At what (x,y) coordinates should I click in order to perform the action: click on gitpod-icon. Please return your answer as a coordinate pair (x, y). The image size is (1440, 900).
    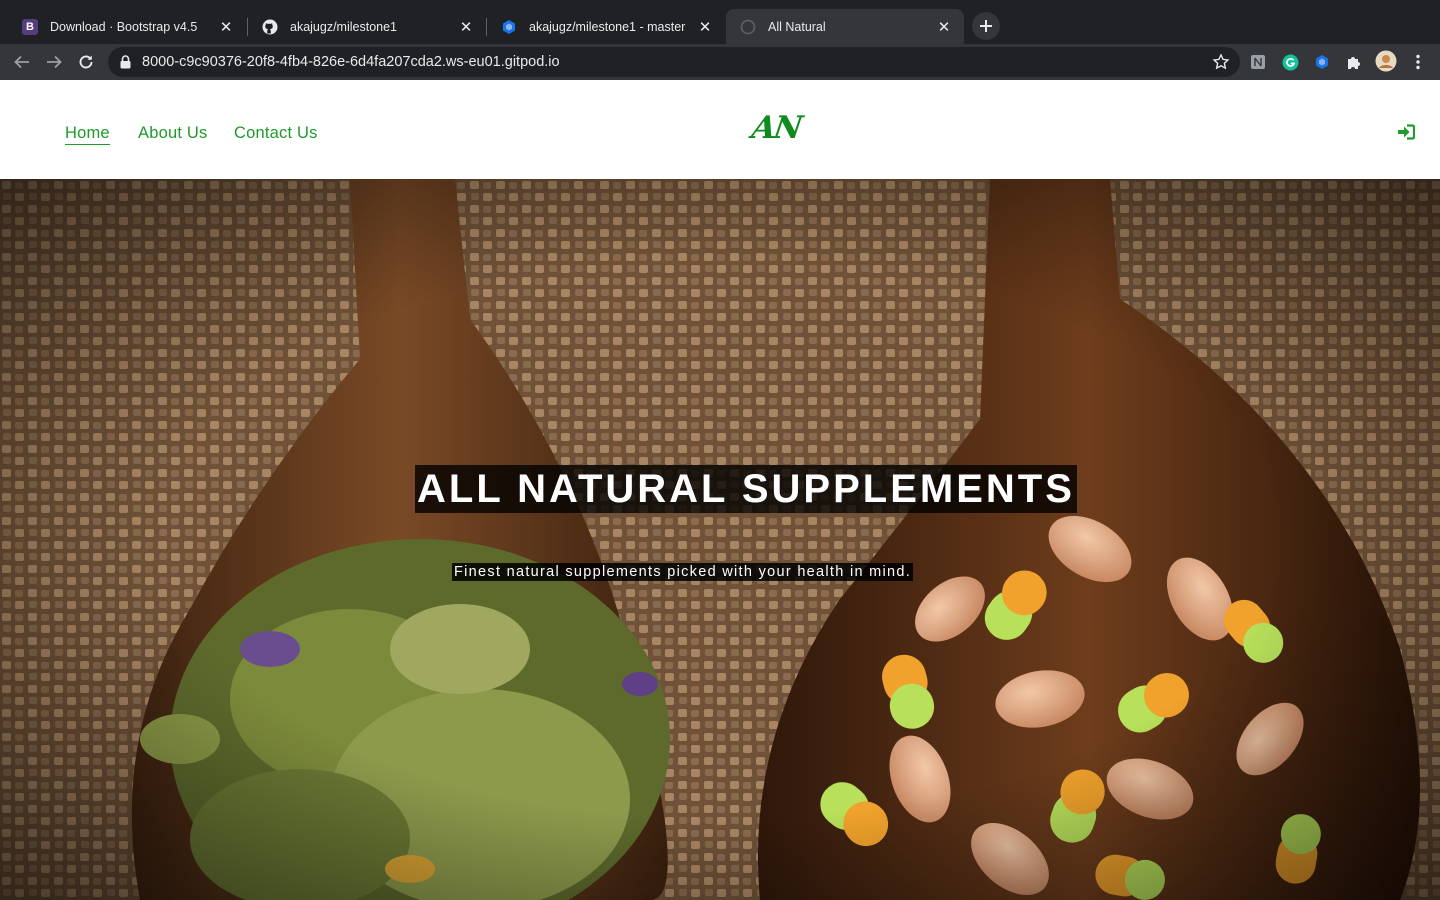
    Looking at the image, I should click on (509, 27).